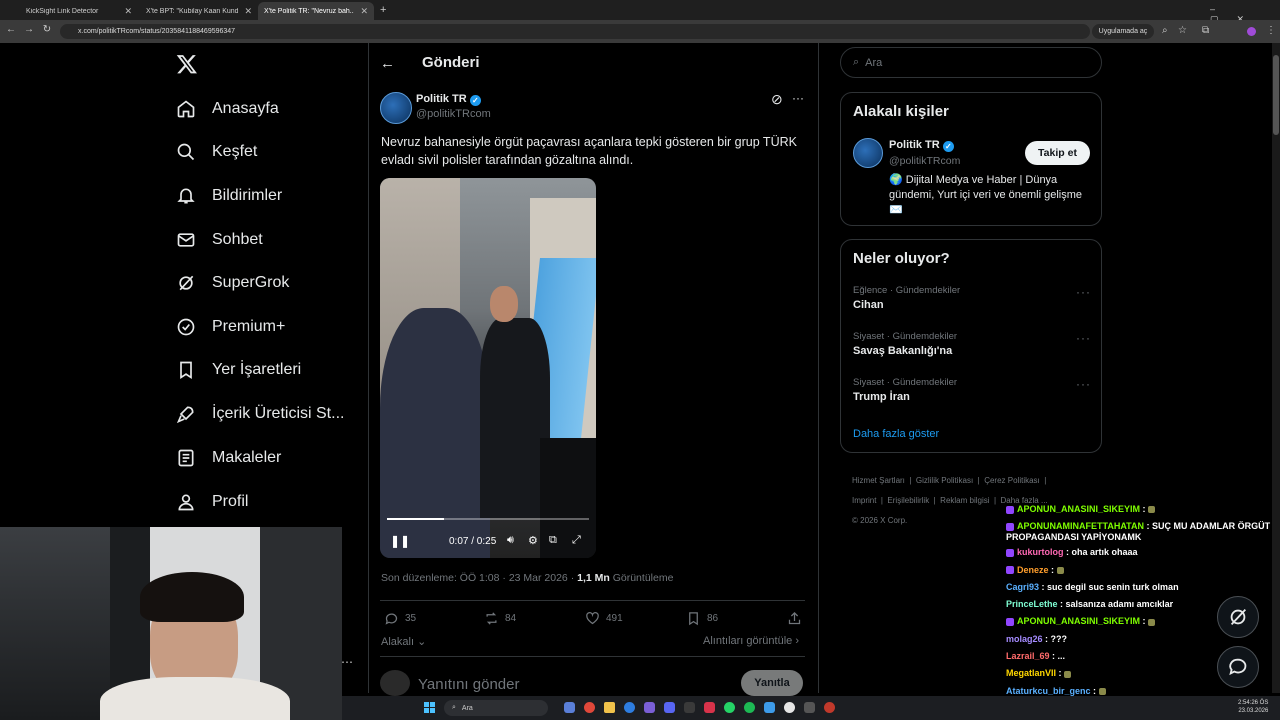 The height and width of the screenshot is (720, 1280). Describe the element at coordinates (1253, 707) in the screenshot. I see `taskbar-clock: 2:54:26 ÖS 23.03.2026` at that location.